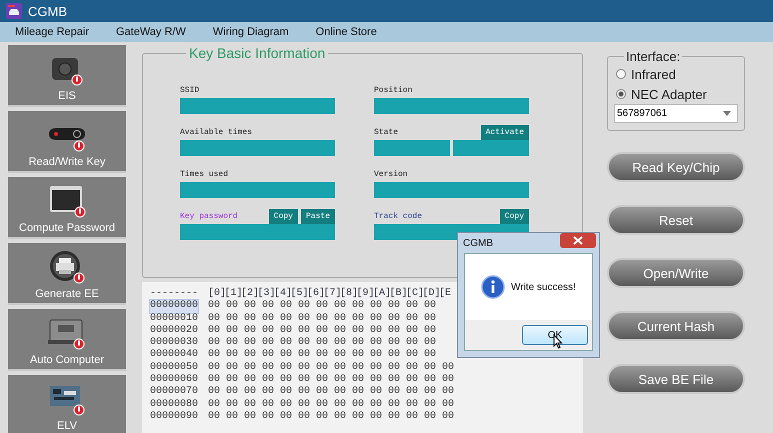  I want to click on field-label: Version, so click(391, 175).